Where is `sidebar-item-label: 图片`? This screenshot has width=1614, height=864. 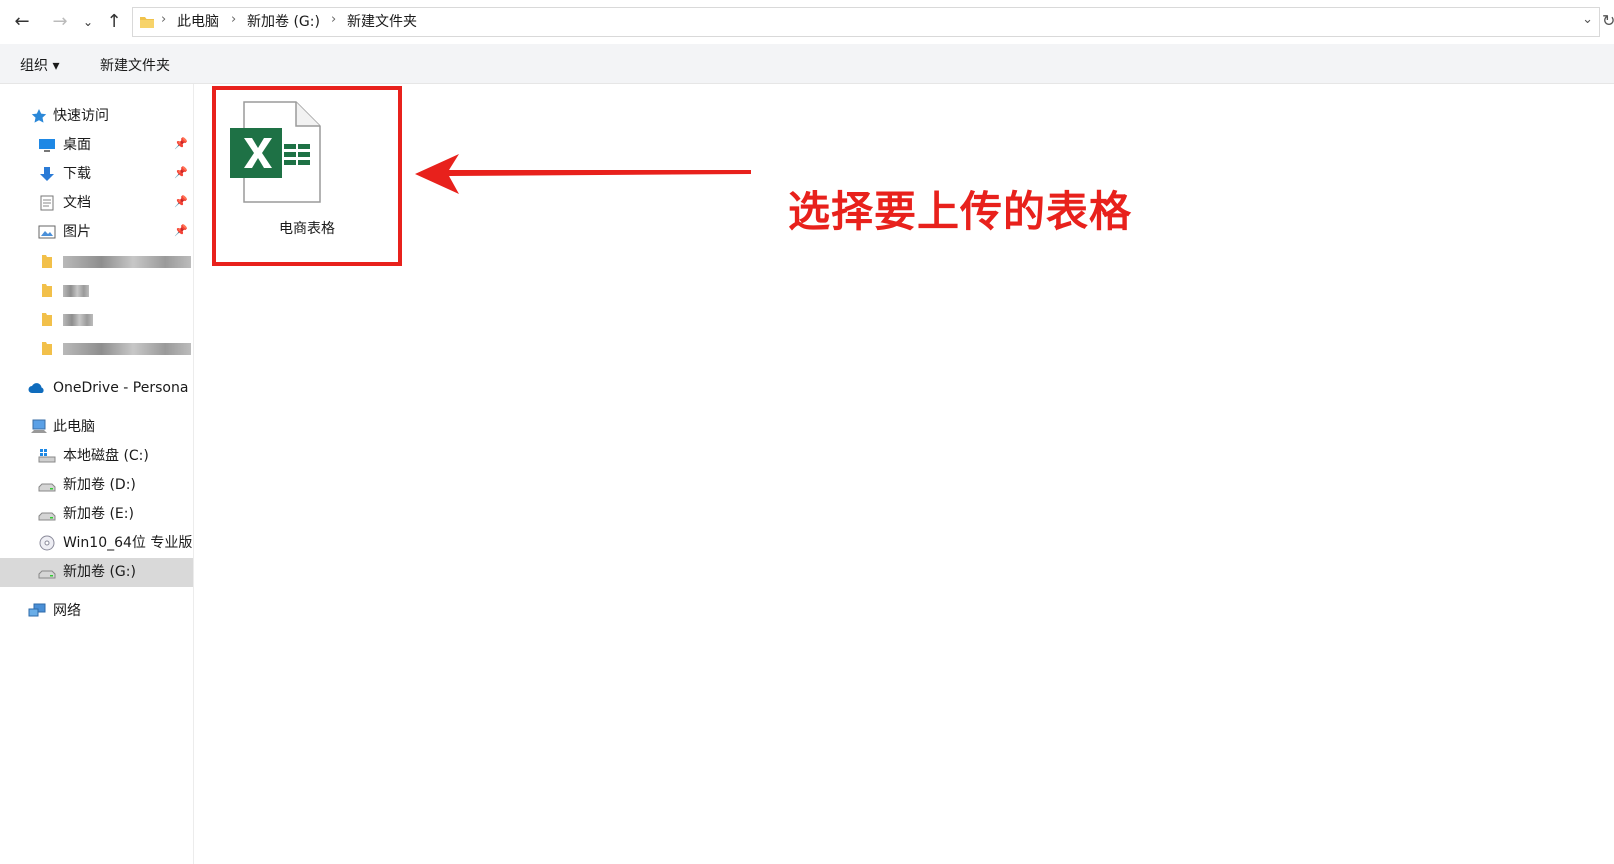 sidebar-item-label: 图片 is located at coordinates (77, 232).